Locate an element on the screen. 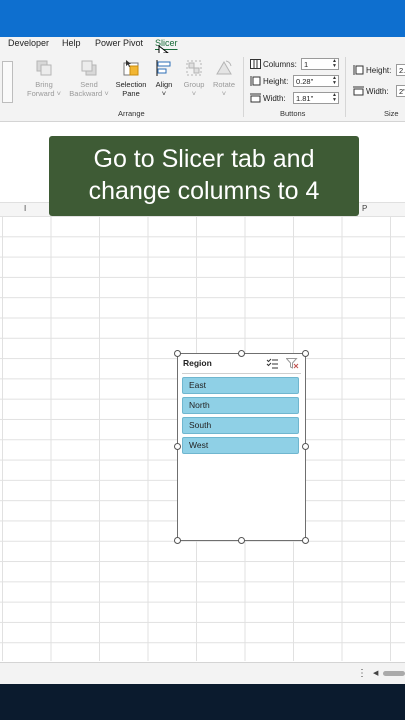 Image resolution: width=405 pixels, height=720 pixels. arrange-group-label: Arrange is located at coordinates (131, 113).